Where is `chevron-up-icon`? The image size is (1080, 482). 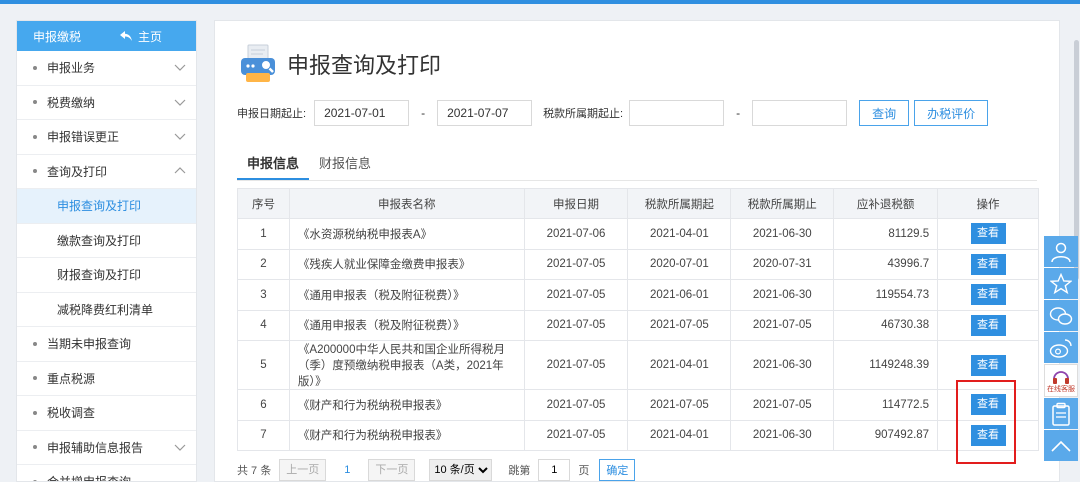
chevron-up-icon is located at coordinates (180, 169).